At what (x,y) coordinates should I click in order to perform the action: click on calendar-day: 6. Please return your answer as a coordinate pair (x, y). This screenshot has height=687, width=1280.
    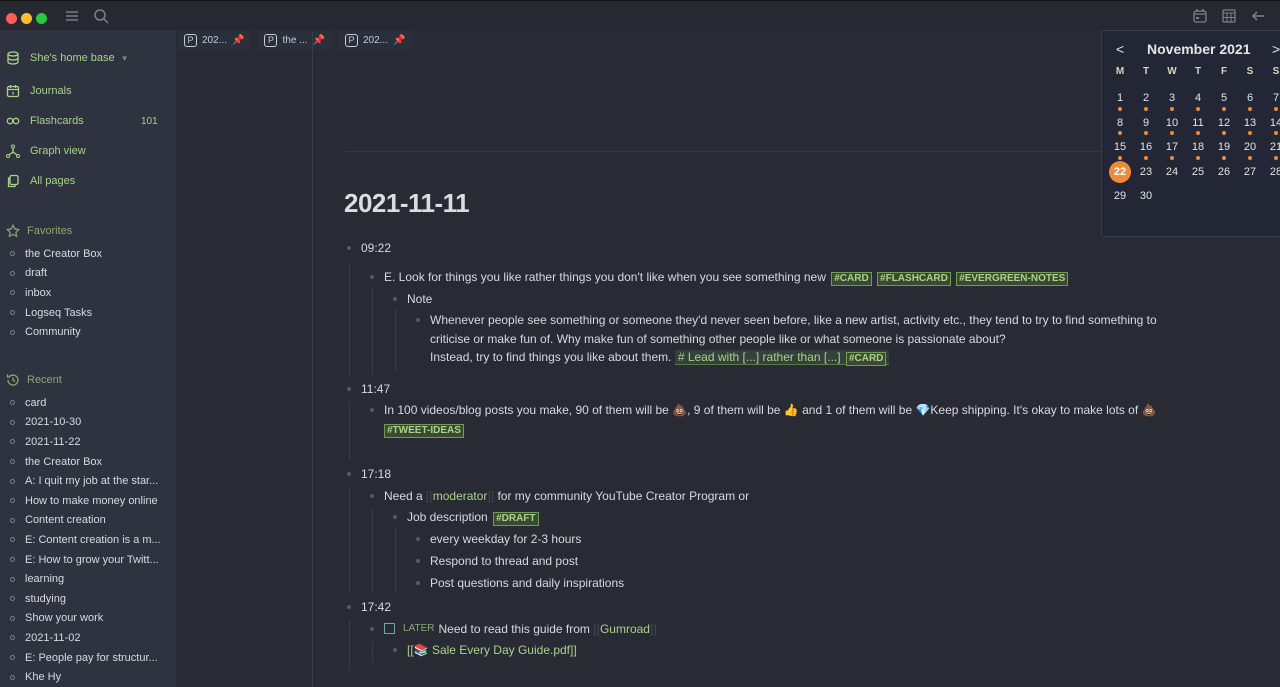
    Looking at the image, I should click on (1250, 98).